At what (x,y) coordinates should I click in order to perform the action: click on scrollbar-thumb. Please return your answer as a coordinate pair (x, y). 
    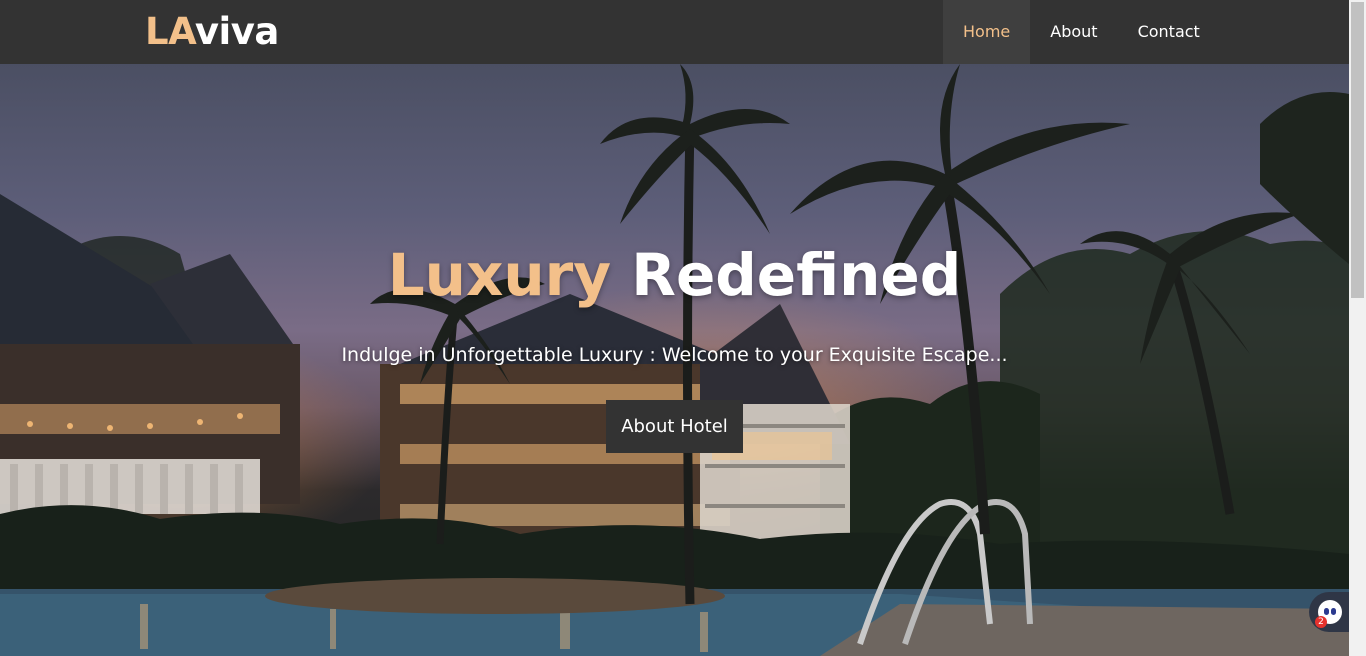
    Looking at the image, I should click on (1357, 150).